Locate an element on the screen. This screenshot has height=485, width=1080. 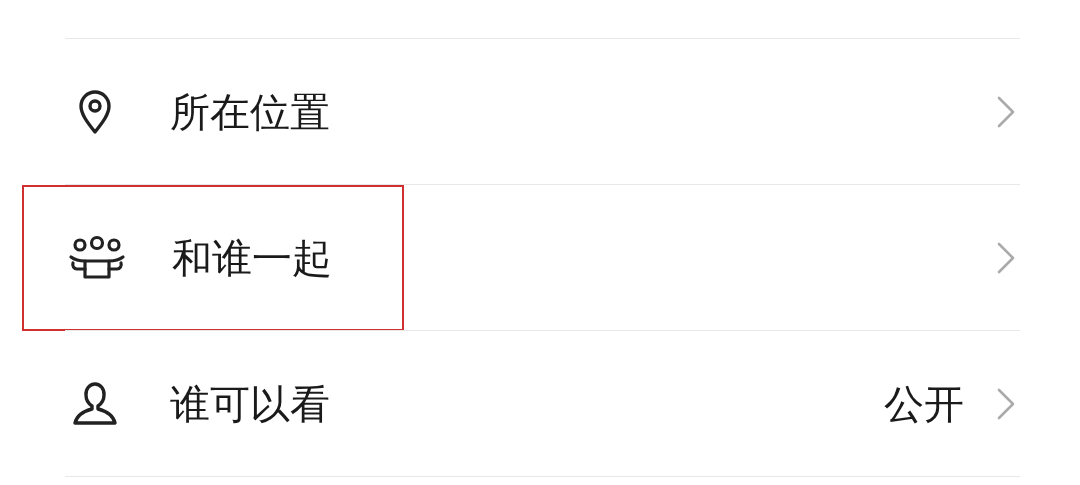
row-value: 公开 is located at coordinates (924, 404).